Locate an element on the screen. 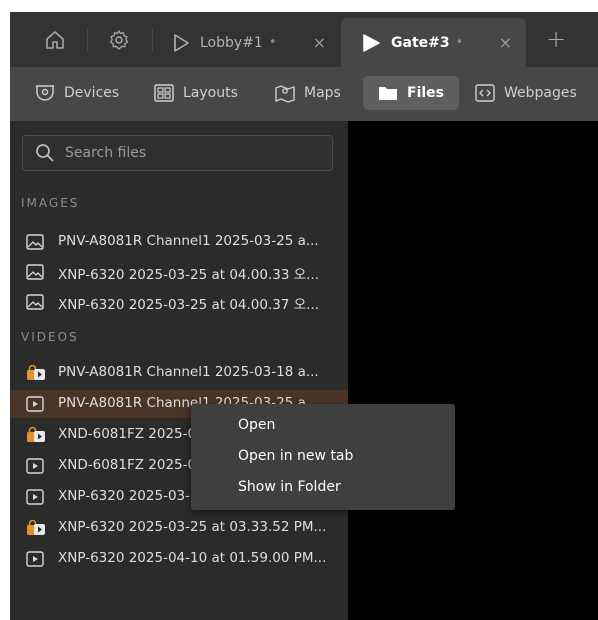 This screenshot has width=598, height=620. toolbar-layouts: Layouts is located at coordinates (201, 93).